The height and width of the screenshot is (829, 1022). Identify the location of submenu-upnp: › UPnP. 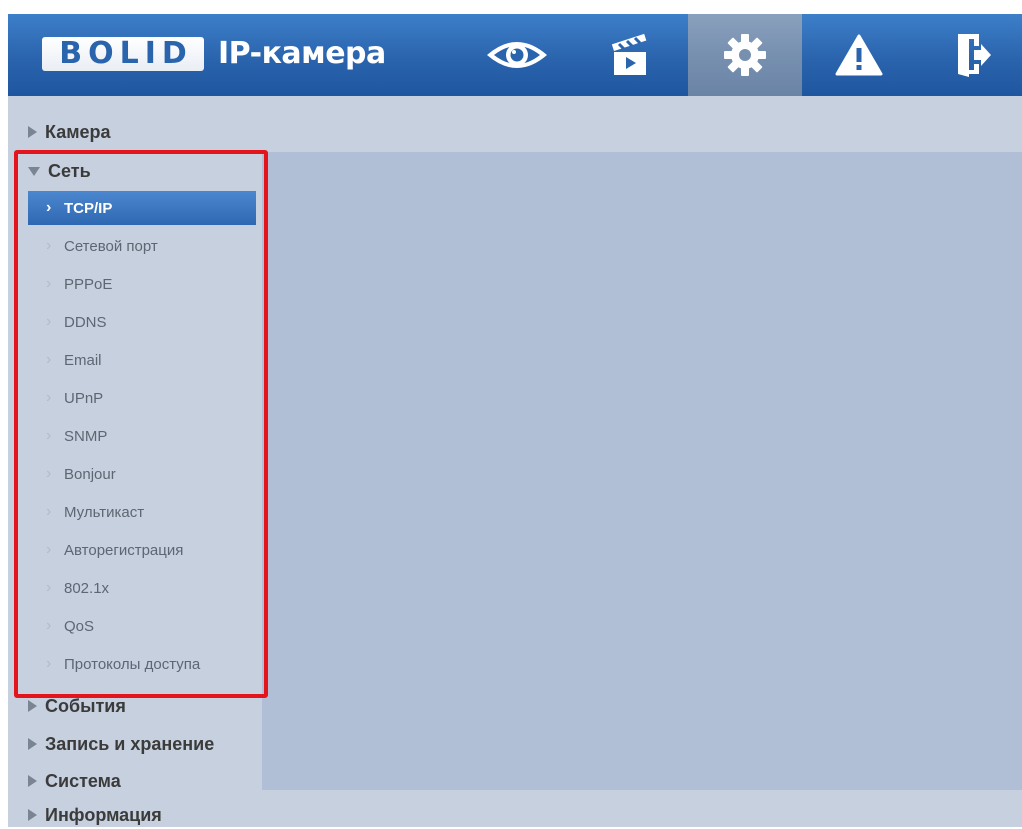
(142, 398).